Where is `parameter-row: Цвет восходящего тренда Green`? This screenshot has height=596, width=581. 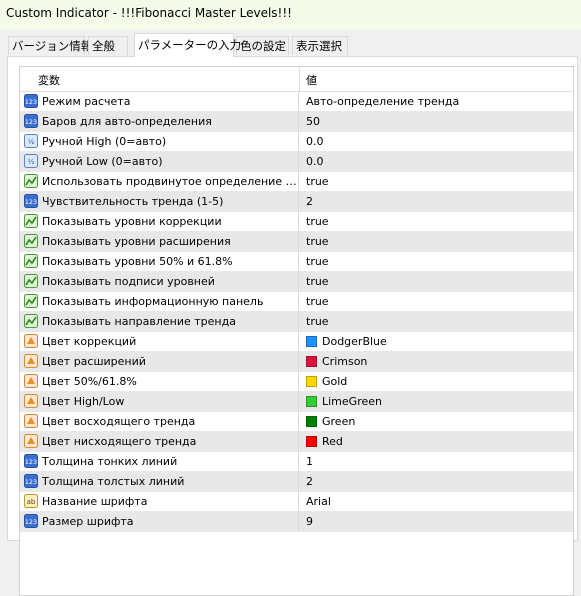
parameter-row: Цвет восходящего тренда Green is located at coordinates (296, 422).